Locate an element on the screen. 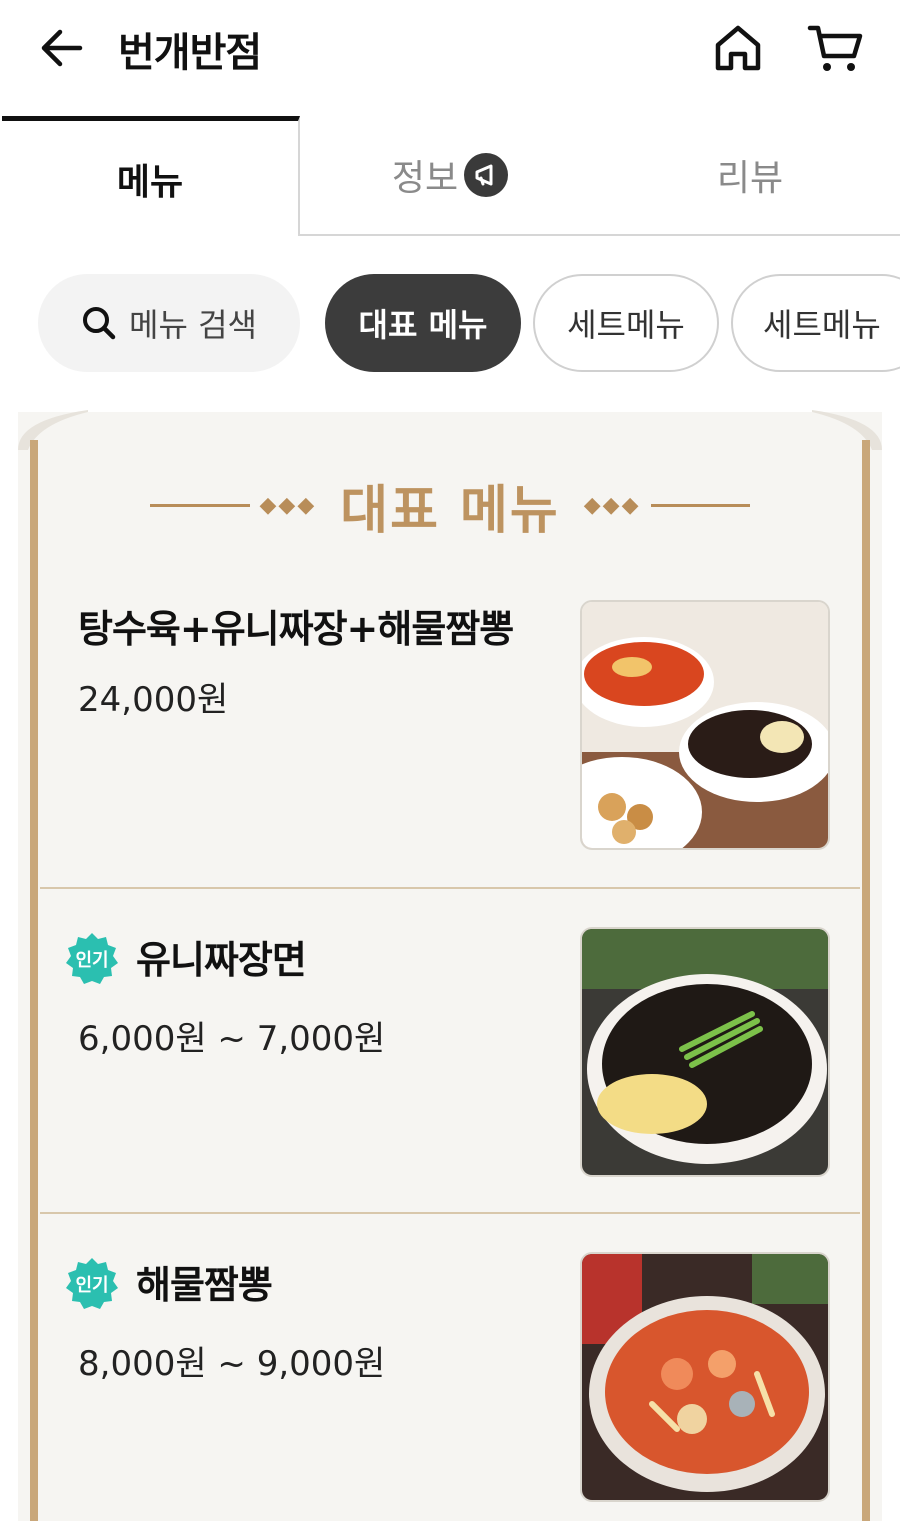 Image resolution: width=900 pixels, height=1521 pixels. menu-search-button: 메뉴 검색 is located at coordinates (169, 323).